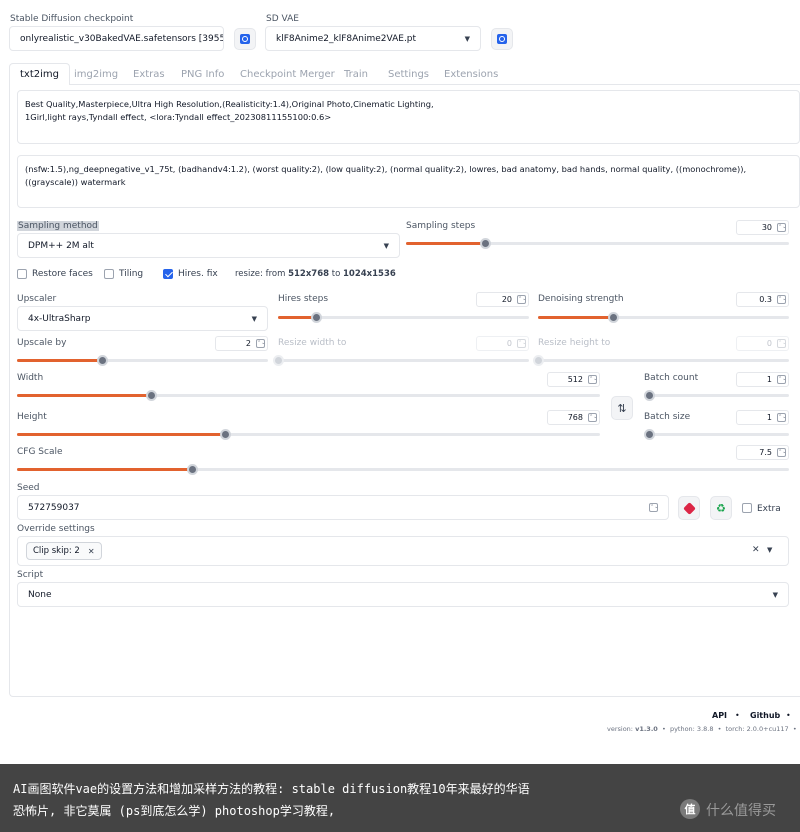 This screenshot has width=800, height=832. Describe the element at coordinates (40, 452) in the screenshot. I see `cfg-scale-label: CFG Scale` at that location.